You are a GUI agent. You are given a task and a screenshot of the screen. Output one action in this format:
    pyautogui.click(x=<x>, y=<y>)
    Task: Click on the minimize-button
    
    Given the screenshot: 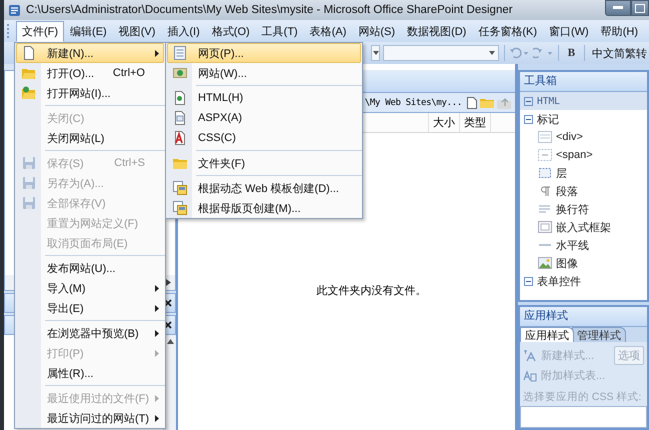 What is the action you would take?
    pyautogui.click(x=618, y=8)
    